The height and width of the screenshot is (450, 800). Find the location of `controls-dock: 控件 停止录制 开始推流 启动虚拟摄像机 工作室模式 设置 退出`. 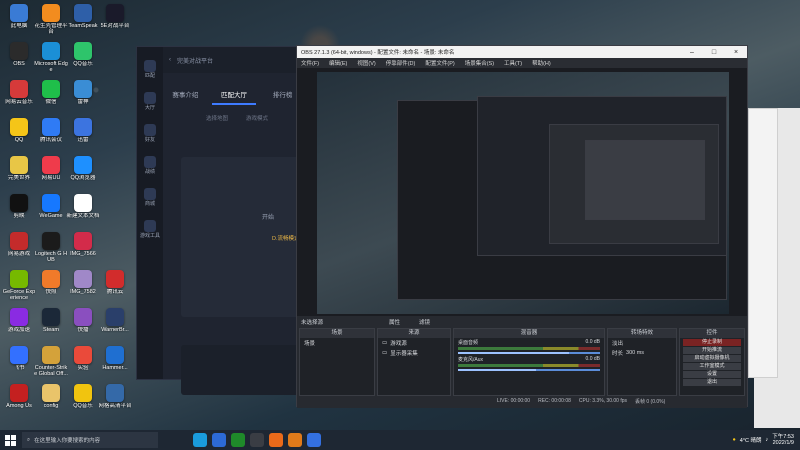

controls-dock: 控件 停止录制 开始推流 启动虚拟摄像机 工作室模式 设置 退出 is located at coordinates (712, 362).